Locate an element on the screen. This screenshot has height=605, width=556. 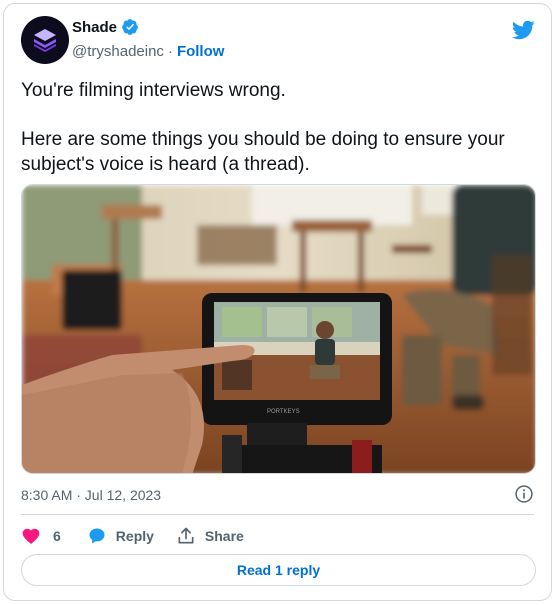
read-replies-button: Read 1 reply is located at coordinates (278, 570).